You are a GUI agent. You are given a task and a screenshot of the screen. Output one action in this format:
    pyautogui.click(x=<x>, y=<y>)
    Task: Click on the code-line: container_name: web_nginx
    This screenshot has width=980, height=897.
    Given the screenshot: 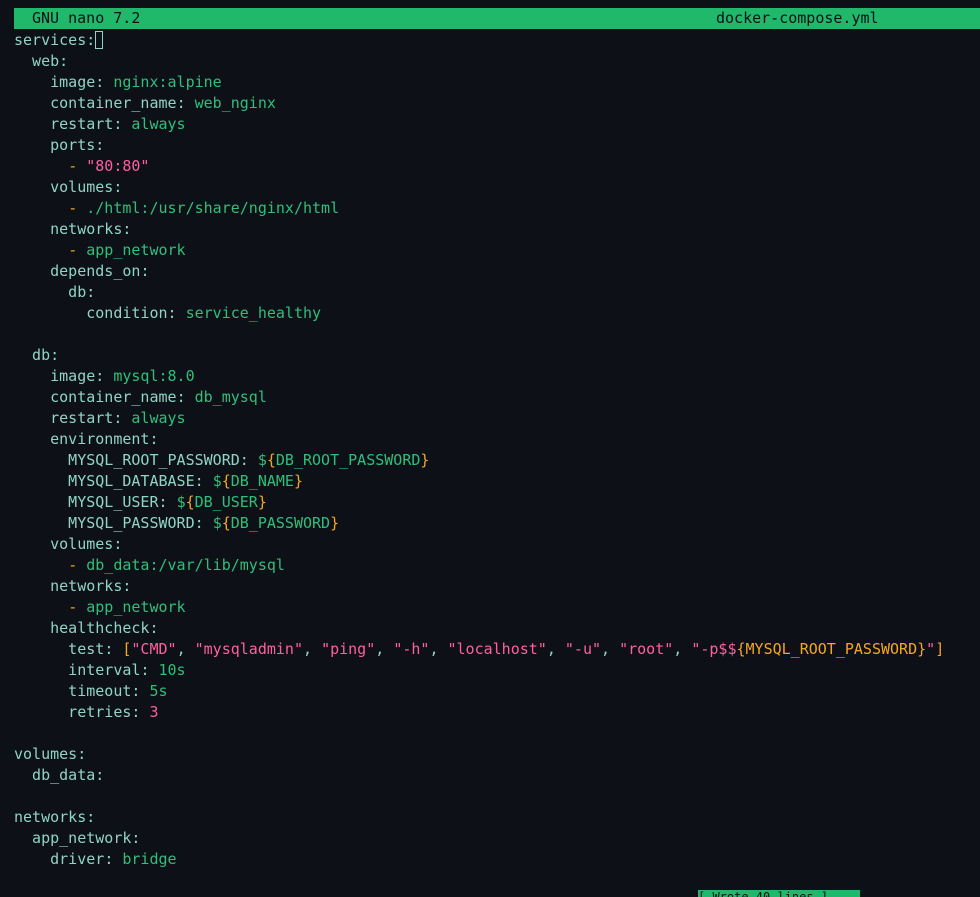 What is the action you would take?
    pyautogui.click(x=497, y=103)
    